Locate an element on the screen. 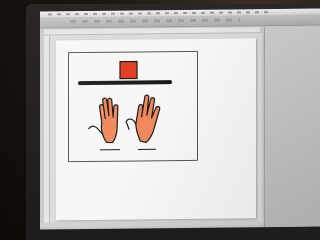 Image resolution: width=320 pixels, height=240 pixels. right-side-panel is located at coordinates (292, 127).